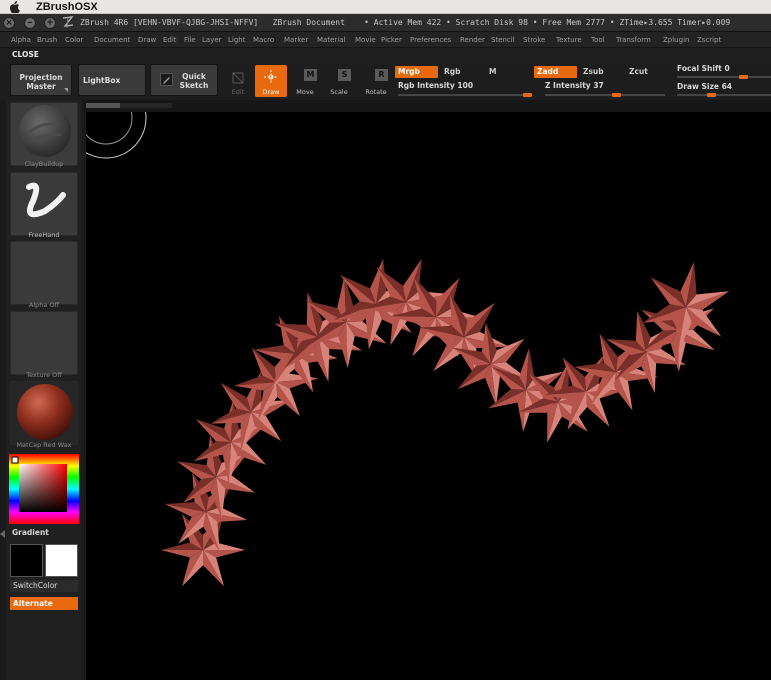 The width and height of the screenshot is (771, 680). I want to click on scale-icon: S, so click(344, 75).